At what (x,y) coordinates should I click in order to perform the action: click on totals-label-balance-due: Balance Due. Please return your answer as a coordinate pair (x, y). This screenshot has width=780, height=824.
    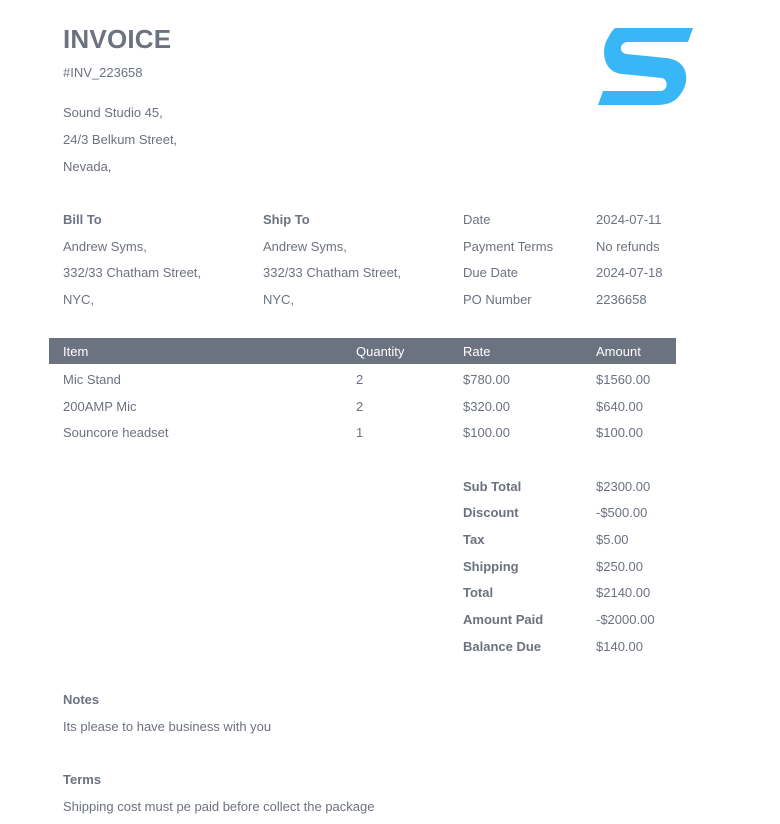
    Looking at the image, I should click on (502, 646).